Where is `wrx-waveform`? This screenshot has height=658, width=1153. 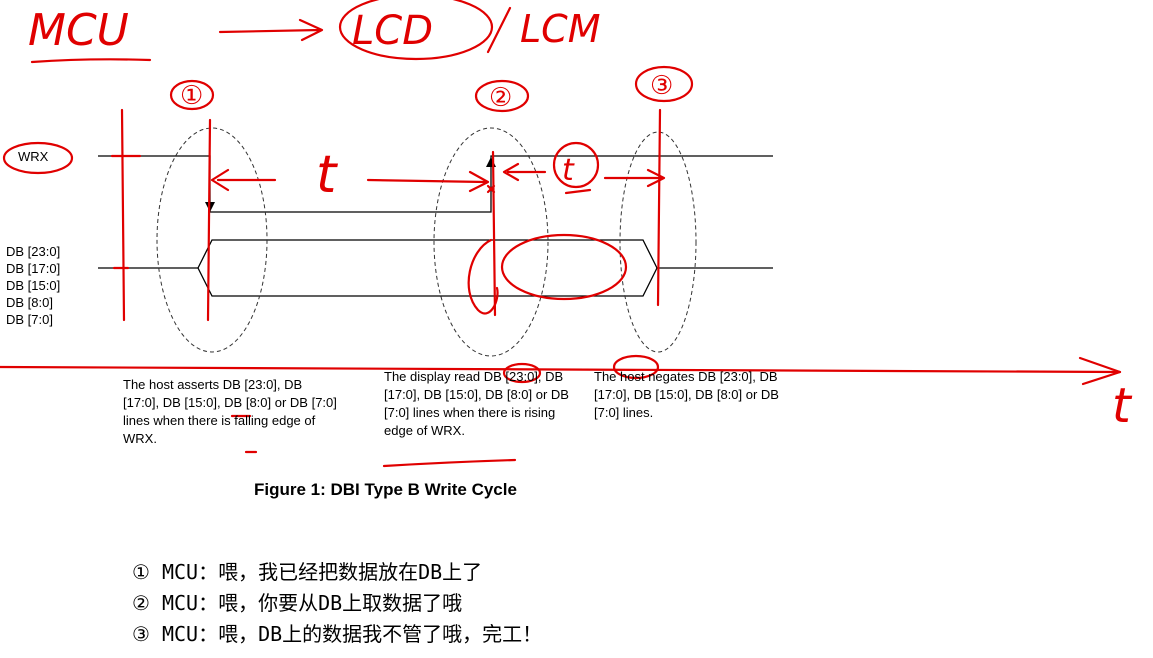 wrx-waveform is located at coordinates (435, 184).